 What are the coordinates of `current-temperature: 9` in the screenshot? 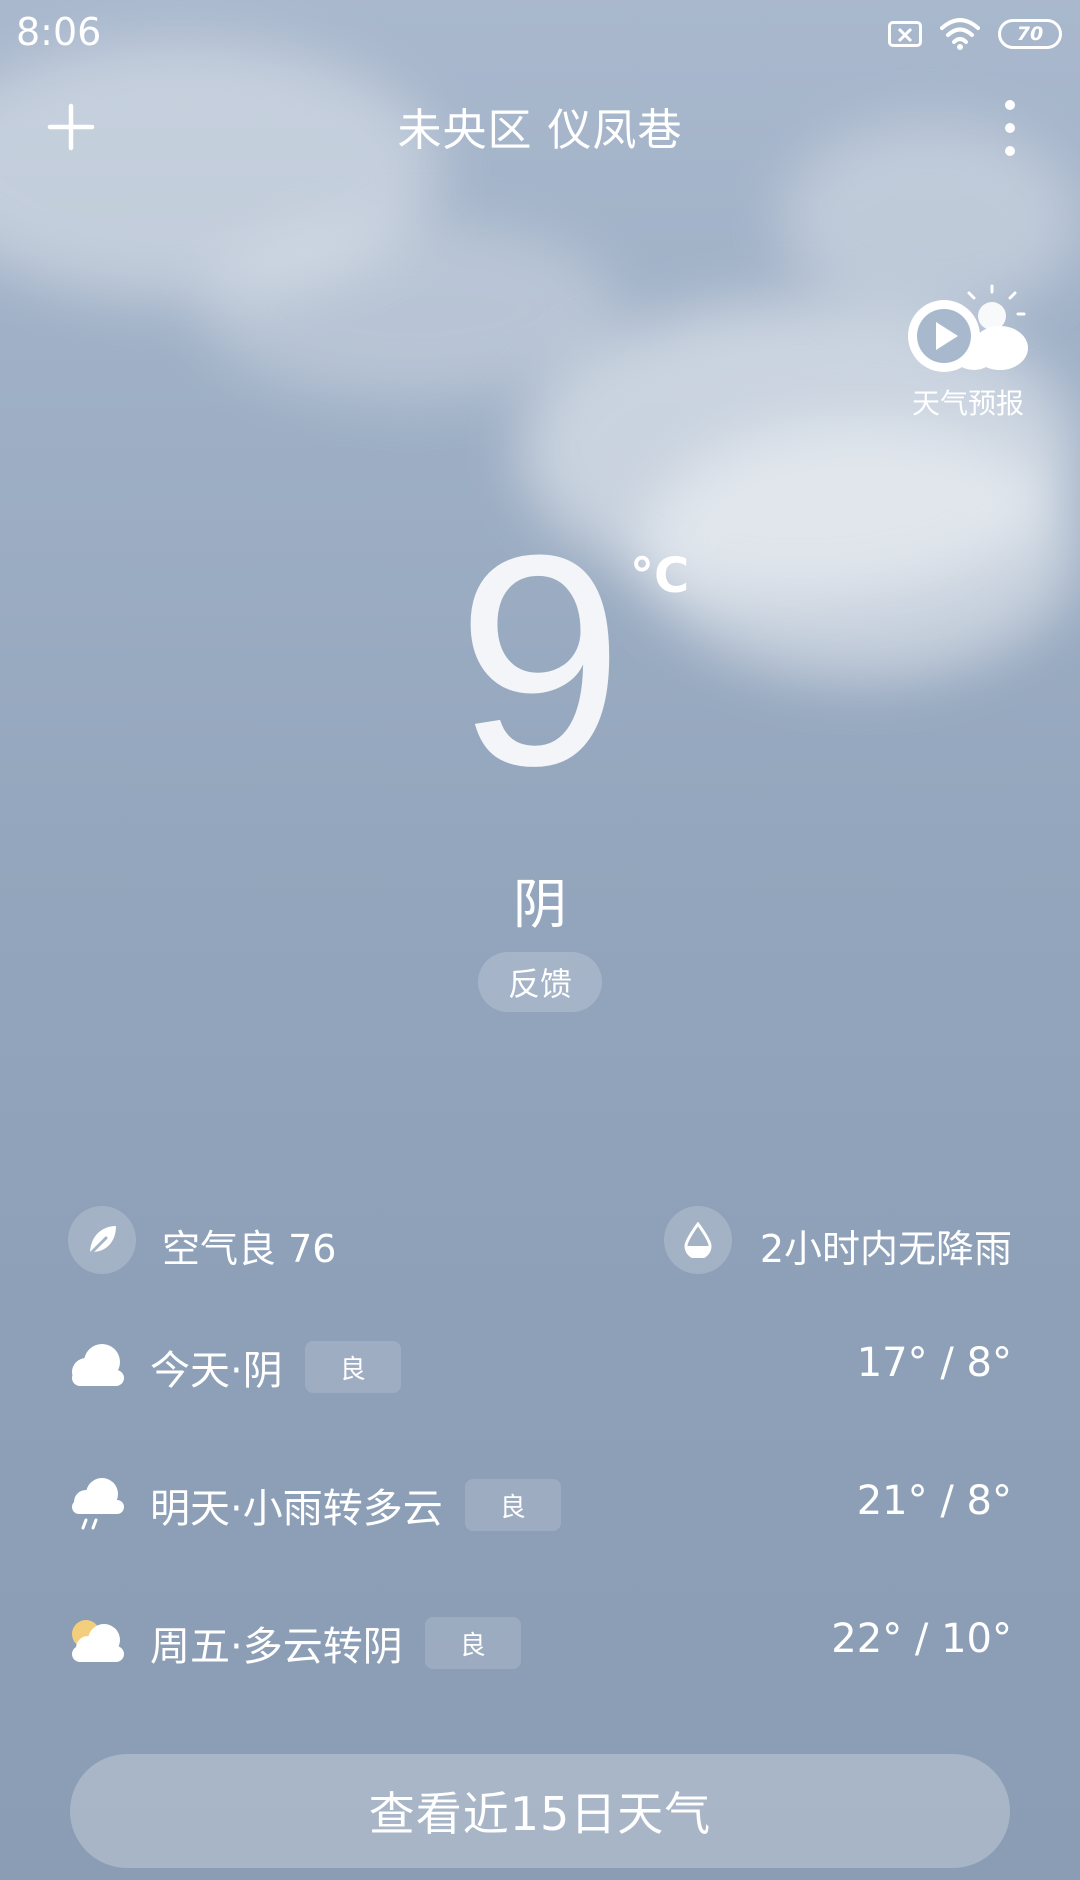 It's located at (540, 660).